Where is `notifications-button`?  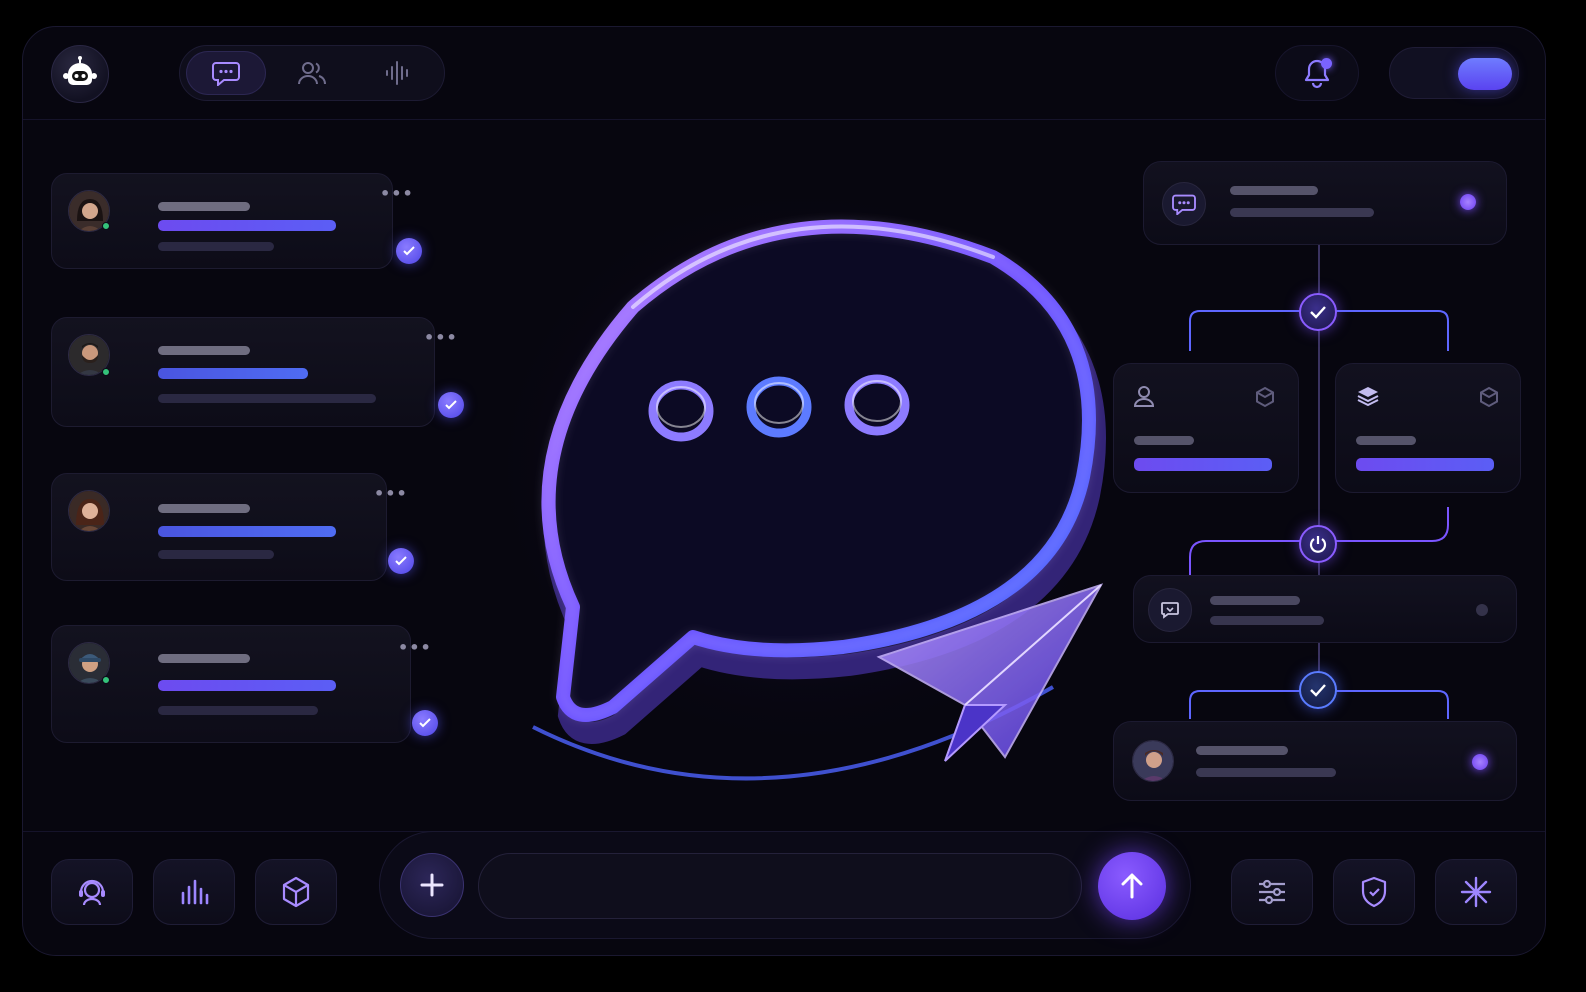 notifications-button is located at coordinates (1317, 73).